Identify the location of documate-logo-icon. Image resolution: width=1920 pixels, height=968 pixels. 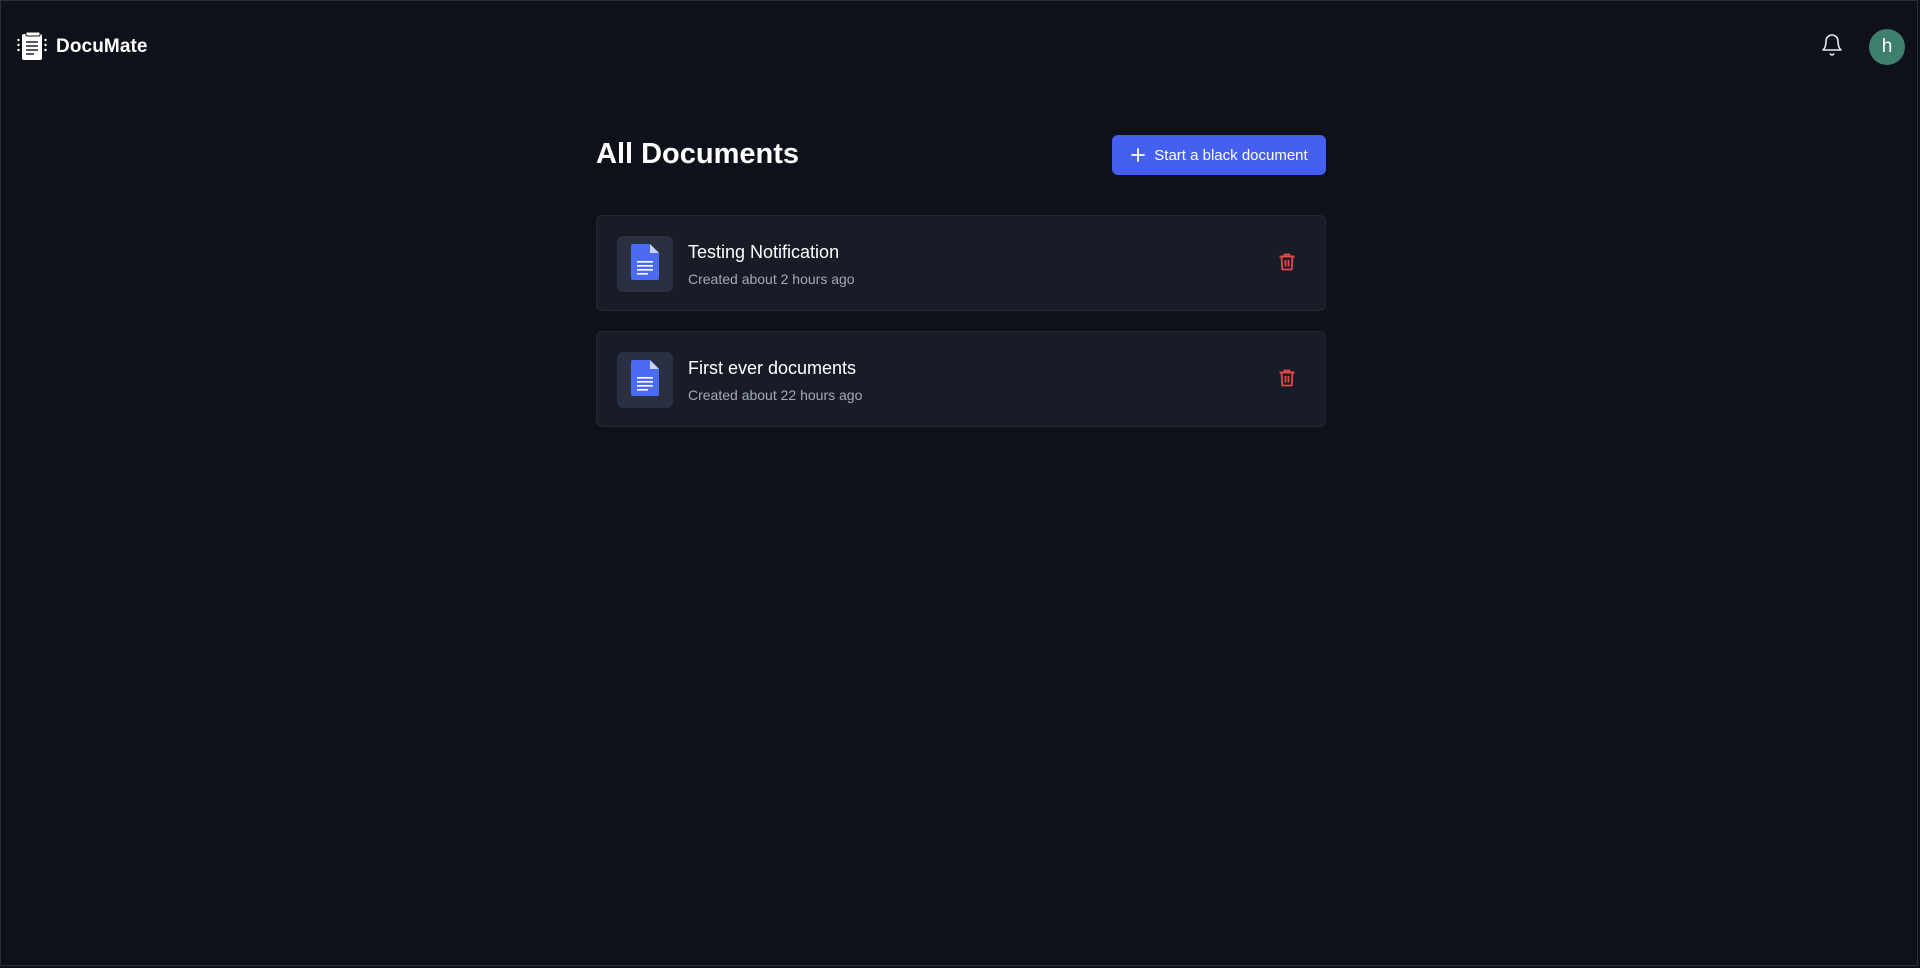
(32, 47).